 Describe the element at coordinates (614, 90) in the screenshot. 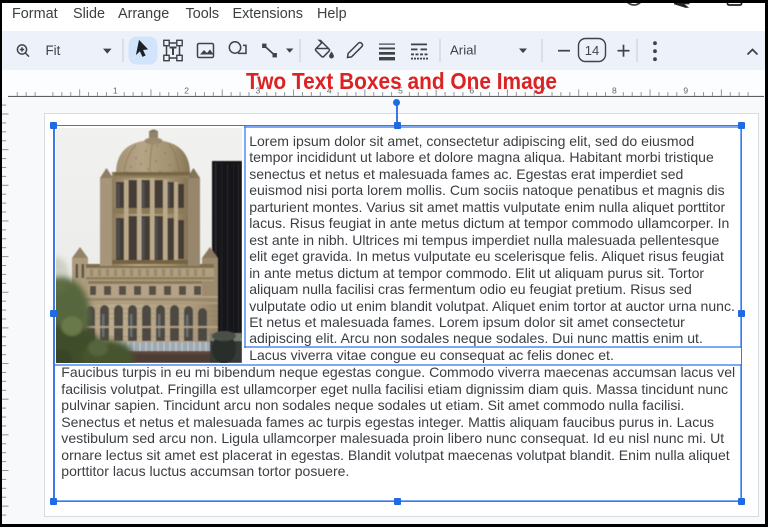

I see `svg-text: 8` at that location.